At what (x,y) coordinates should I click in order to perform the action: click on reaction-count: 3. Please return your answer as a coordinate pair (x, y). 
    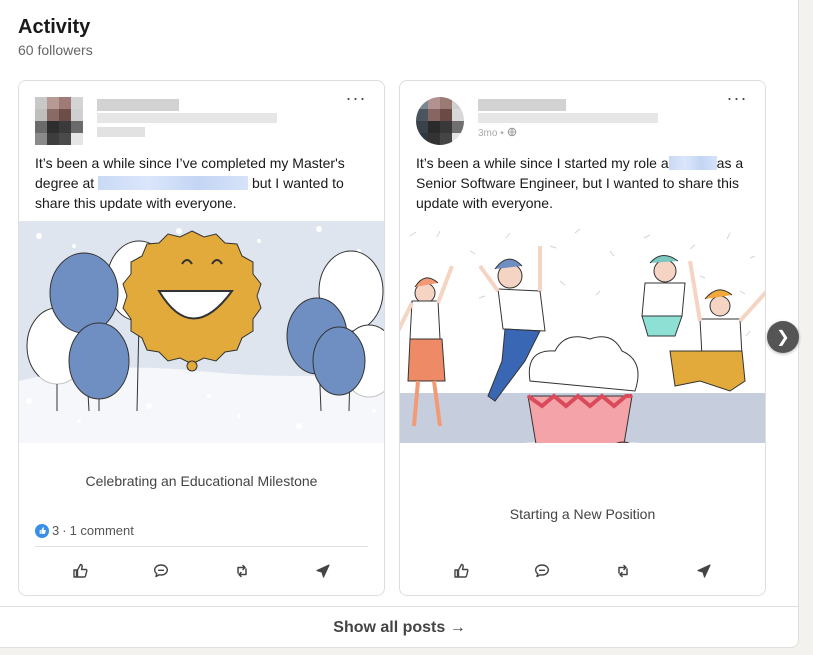
    Looking at the image, I should click on (55, 530).